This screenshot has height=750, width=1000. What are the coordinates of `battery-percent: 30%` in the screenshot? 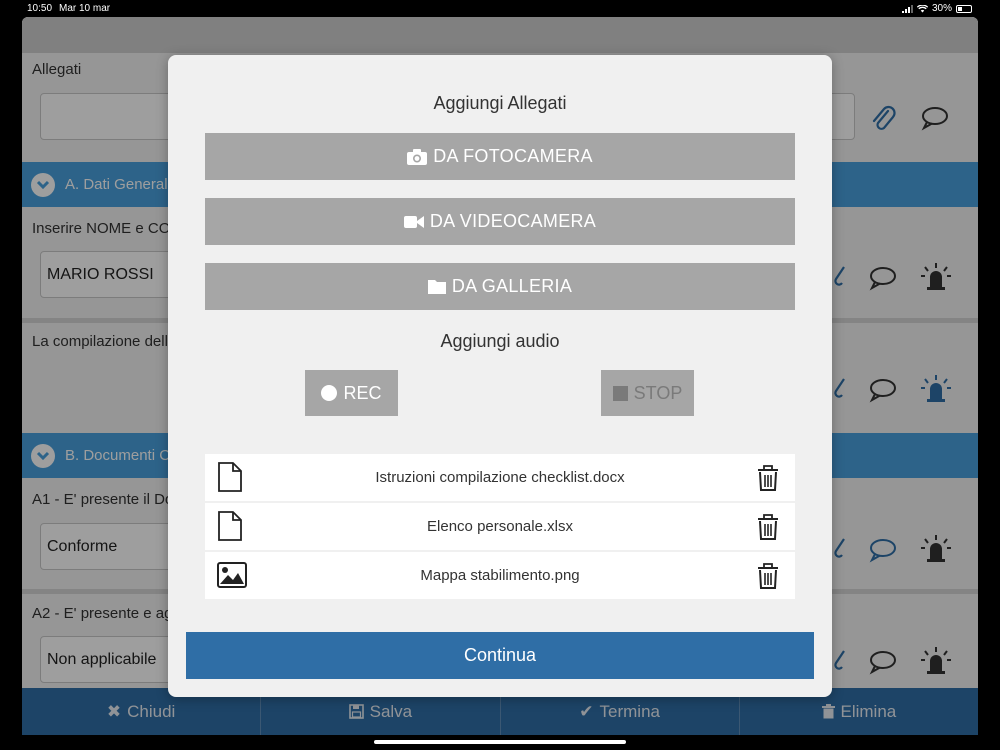 It's located at (941, 8).